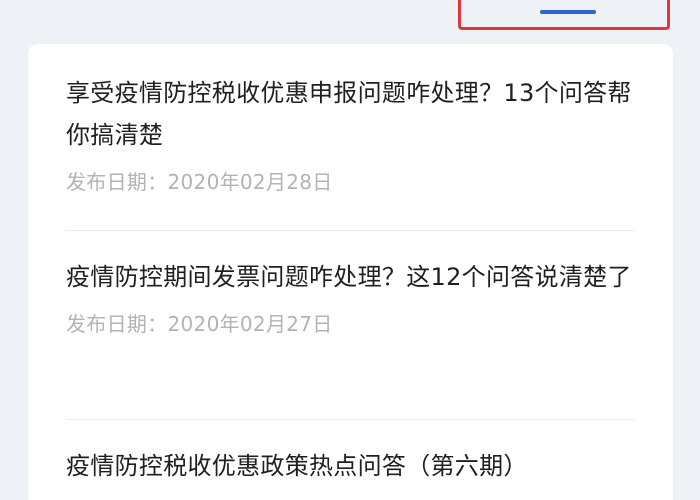  I want to click on article-title: 疫情防控税收优惠政策热点问答（第六期）, so click(350, 466).